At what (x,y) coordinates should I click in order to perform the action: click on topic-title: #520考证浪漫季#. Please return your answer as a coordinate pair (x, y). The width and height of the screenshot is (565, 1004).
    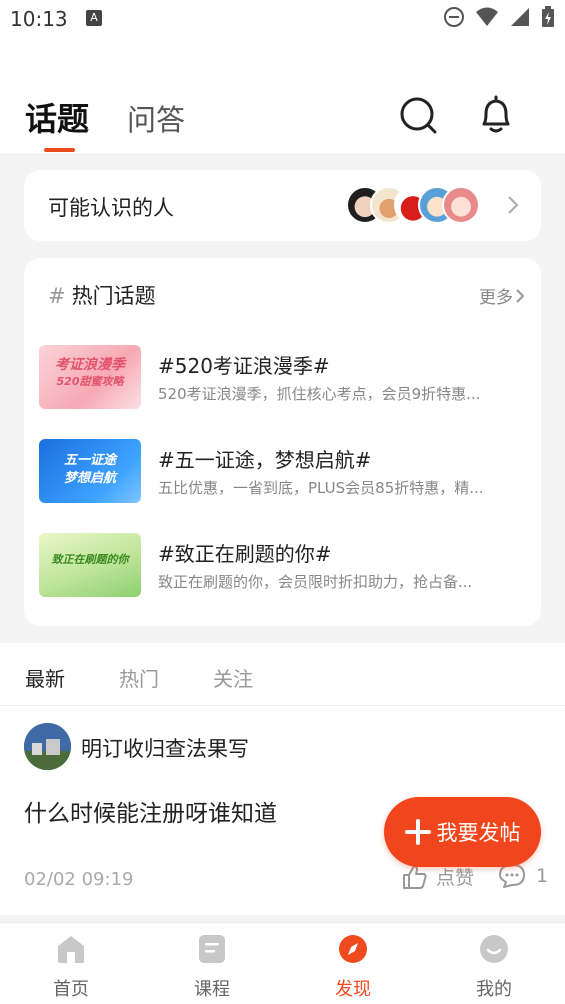
    Looking at the image, I should click on (244, 366).